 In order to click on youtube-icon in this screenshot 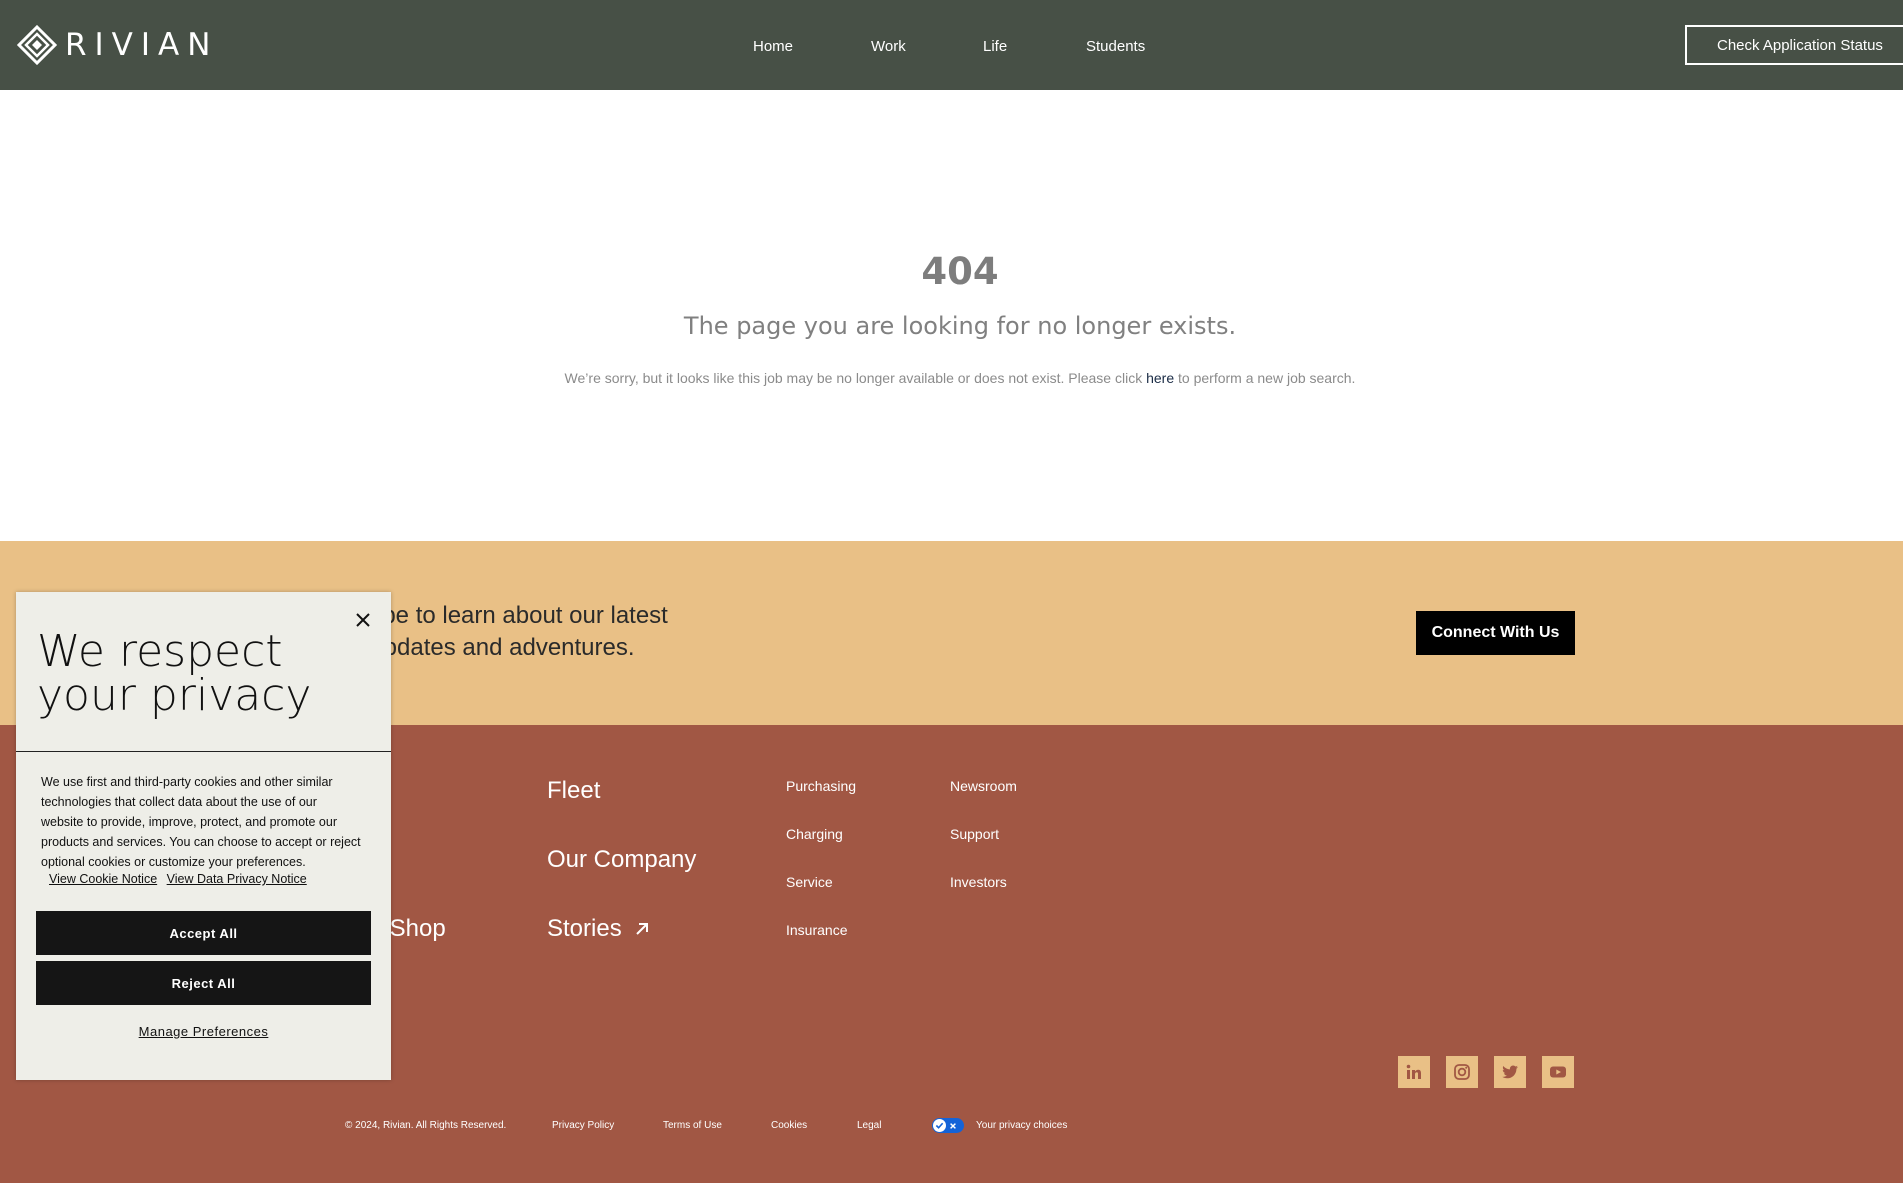, I will do `click(1558, 1072)`.